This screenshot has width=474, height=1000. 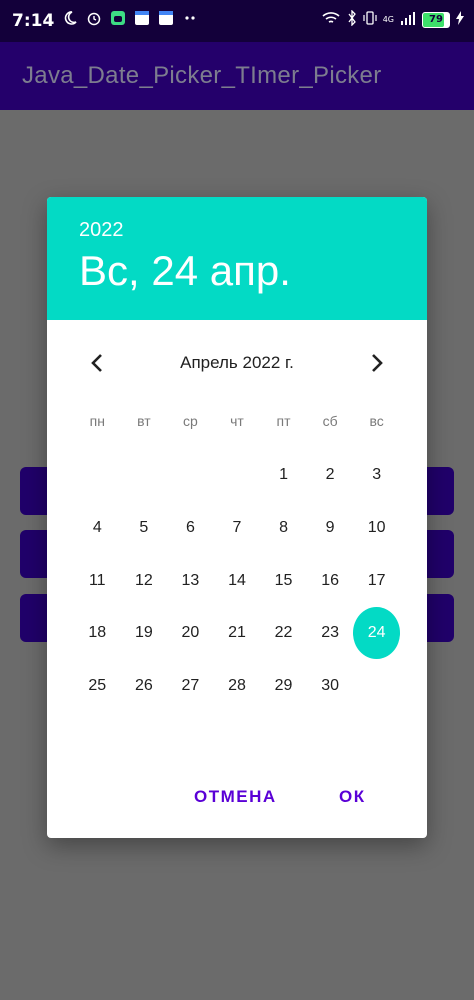 What do you see at coordinates (190, 18) in the screenshot?
I see `more-notifications-icon` at bounding box center [190, 18].